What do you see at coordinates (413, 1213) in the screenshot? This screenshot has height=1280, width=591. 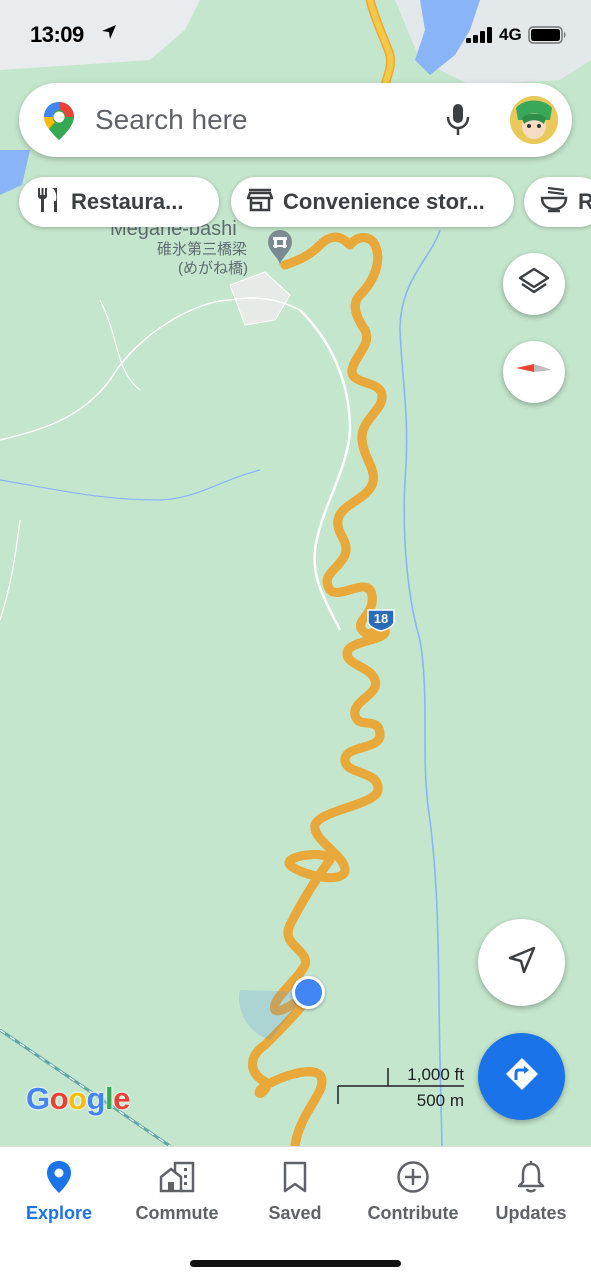 I see `tab-label: Contribute` at bounding box center [413, 1213].